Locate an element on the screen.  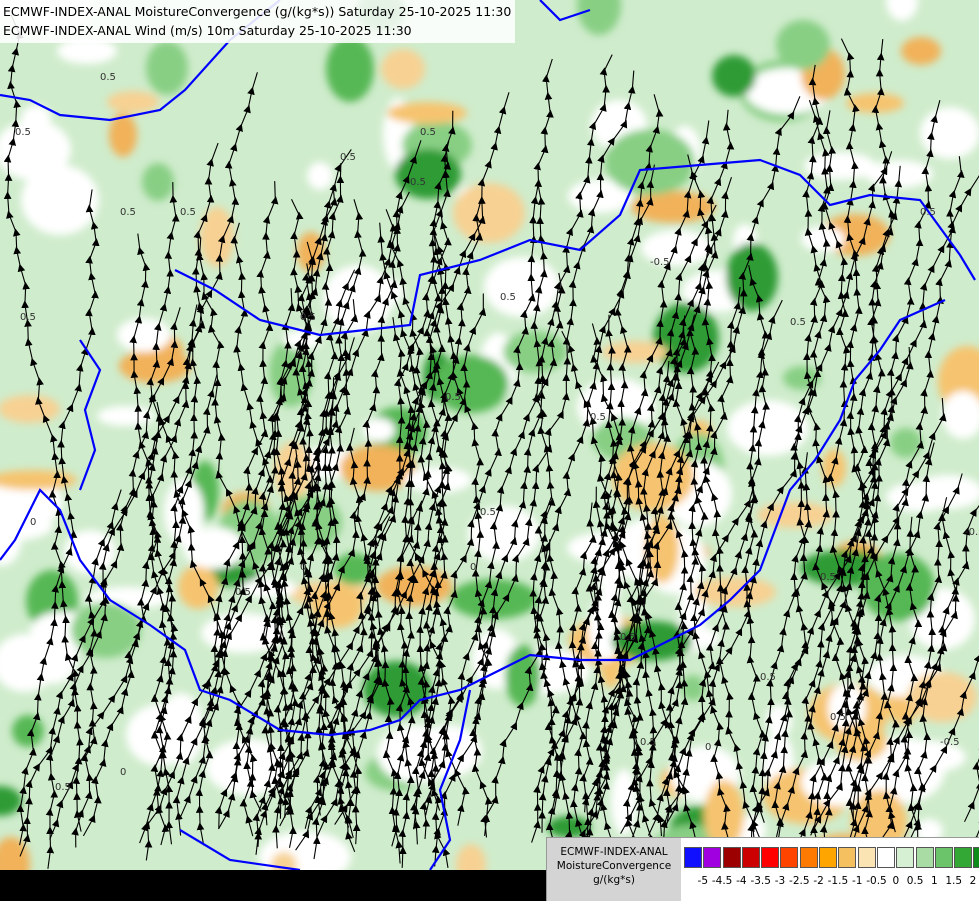
legend-tick-label: 1 is located at coordinates (934, 881).